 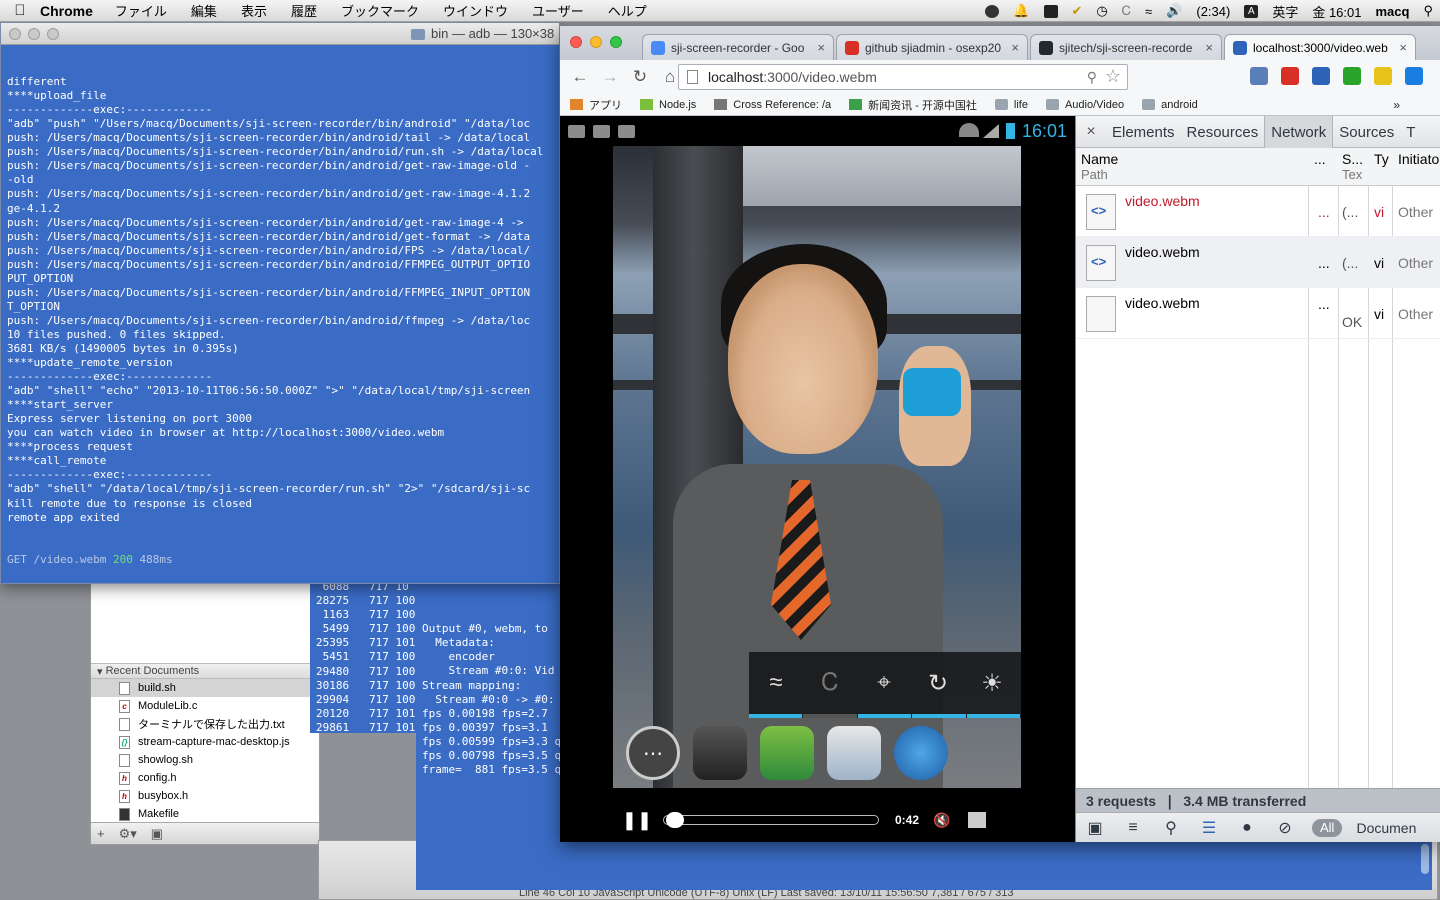 What do you see at coordinates (1290, 76) in the screenshot?
I see `gmail-extension-icon` at bounding box center [1290, 76].